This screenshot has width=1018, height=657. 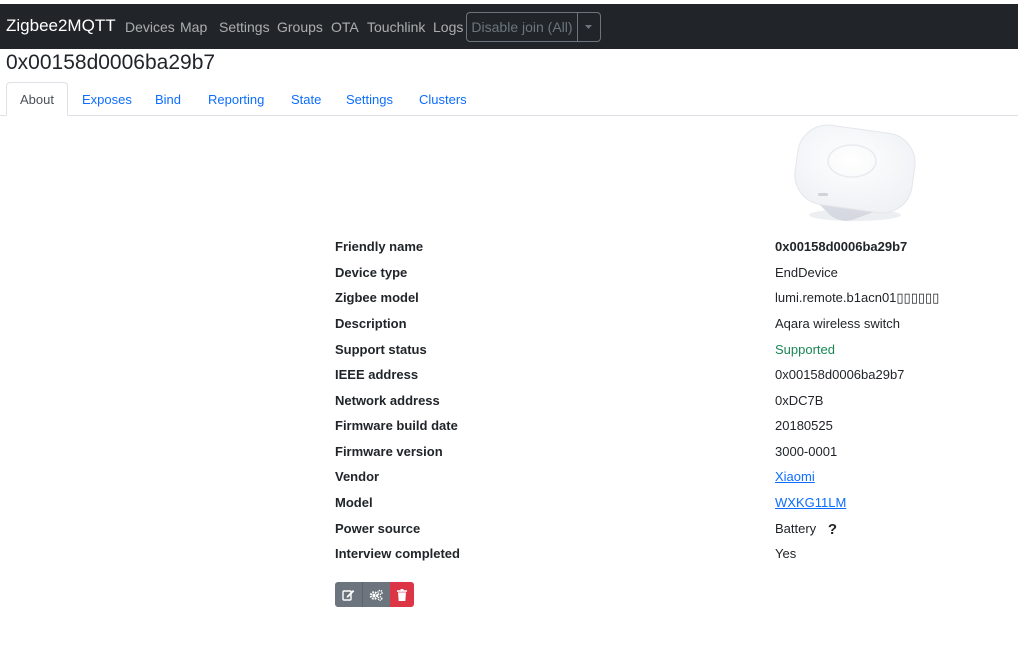 I want to click on label-firmware-version: Firmware version, so click(x=389, y=451).